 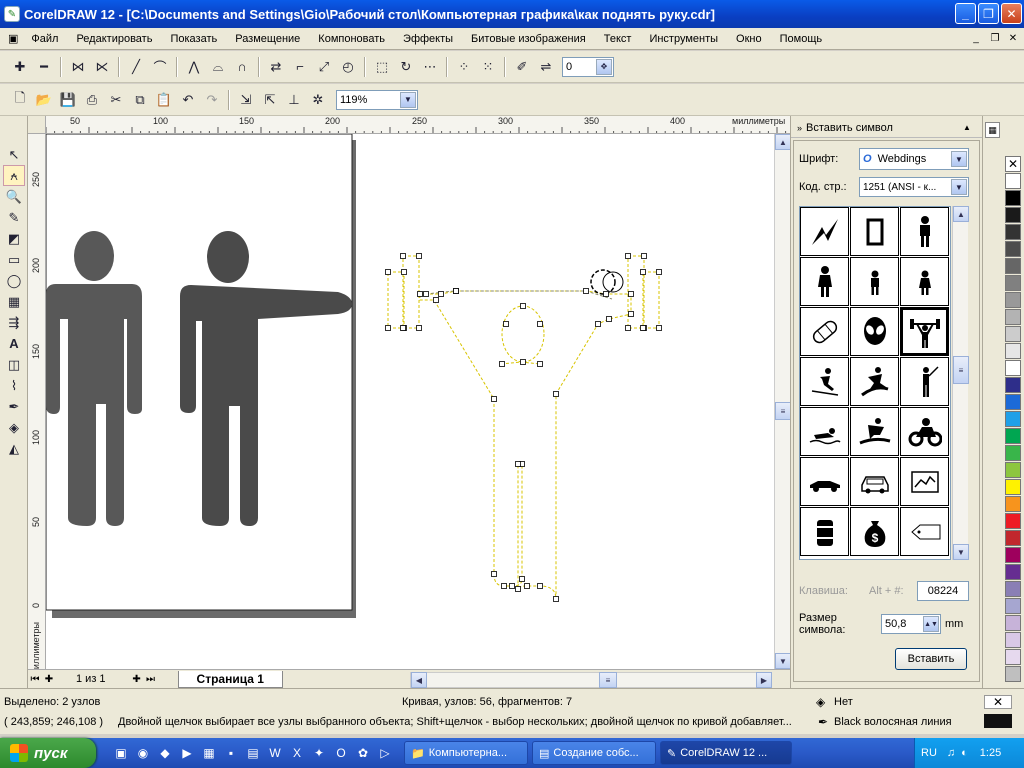 I want to click on language-indicator: RU, so click(x=929, y=753).